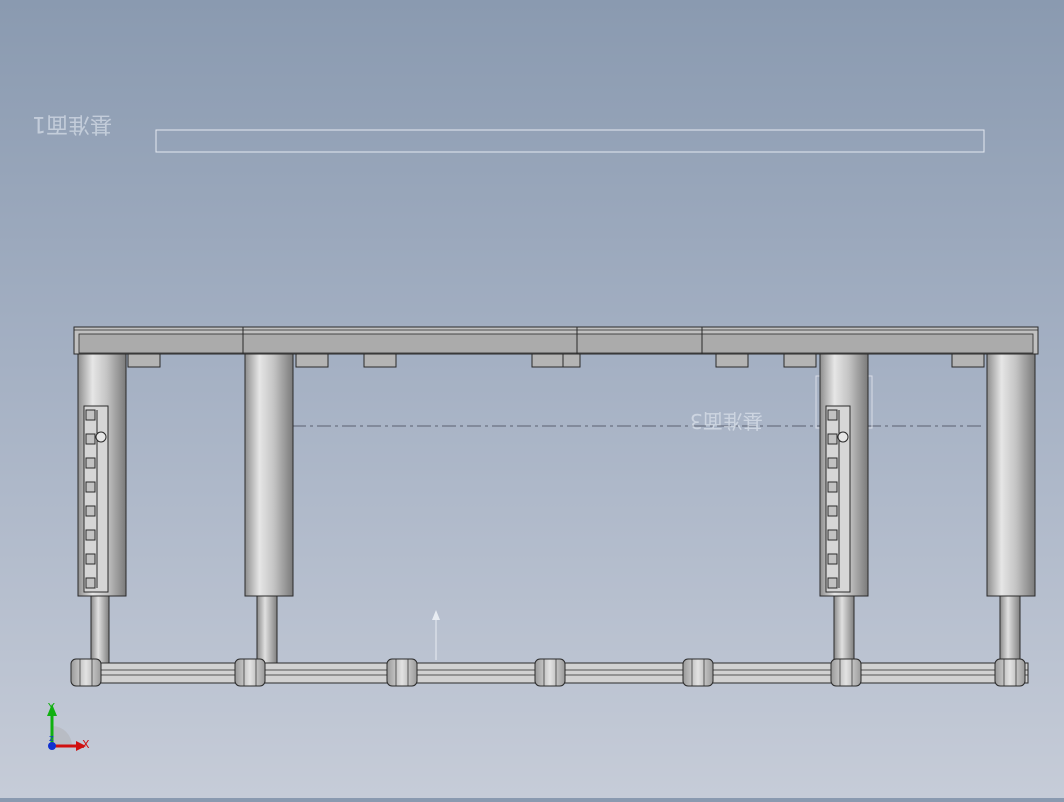 The image size is (1064, 802). Describe the element at coordinates (51, 739) in the screenshot. I see `triad-z-label: Z` at that location.